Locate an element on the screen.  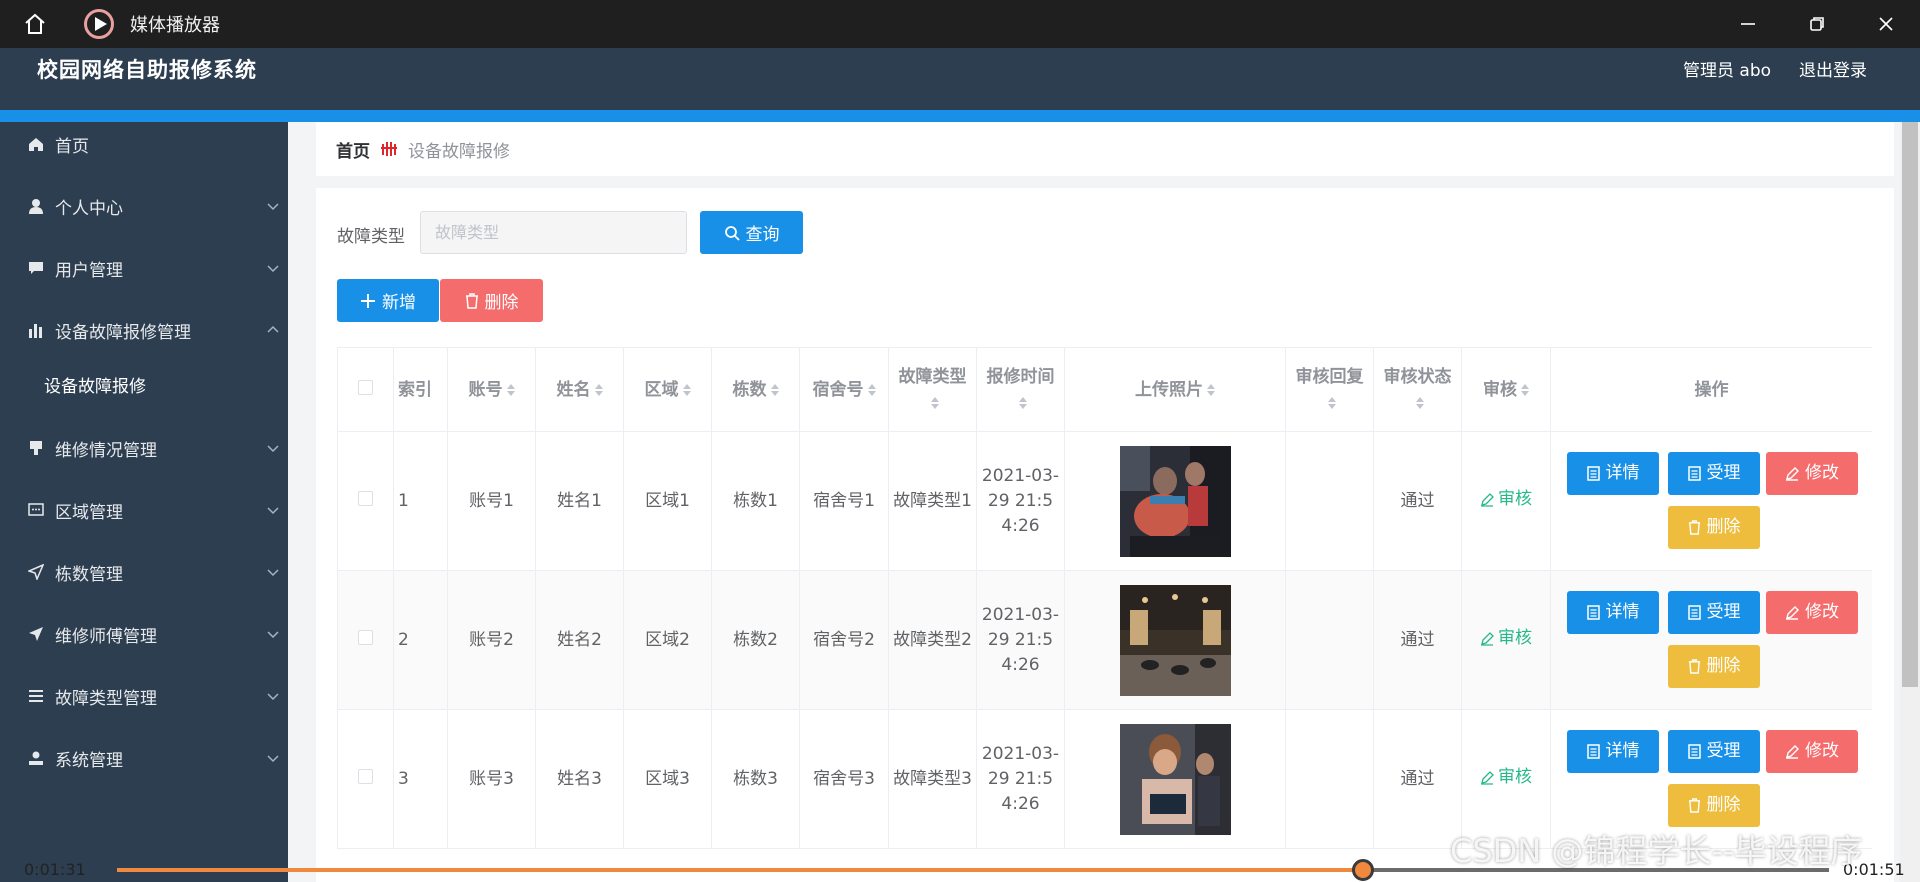
cell-review: 审核 is located at coordinates (1506, 640).